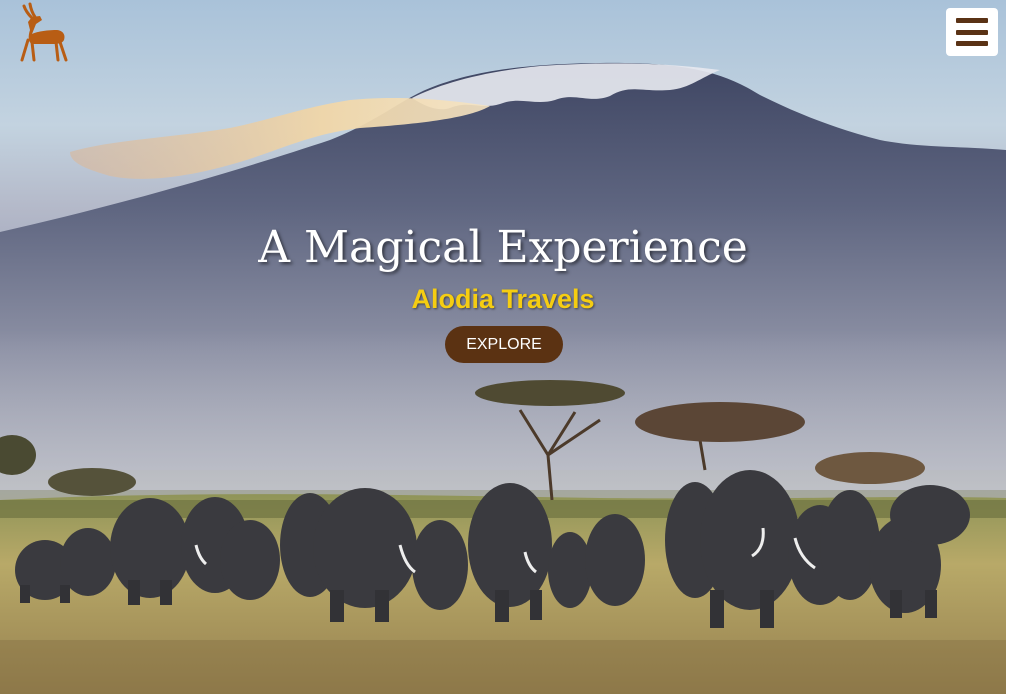  What do you see at coordinates (1008, 347) in the screenshot?
I see `page-edge` at bounding box center [1008, 347].